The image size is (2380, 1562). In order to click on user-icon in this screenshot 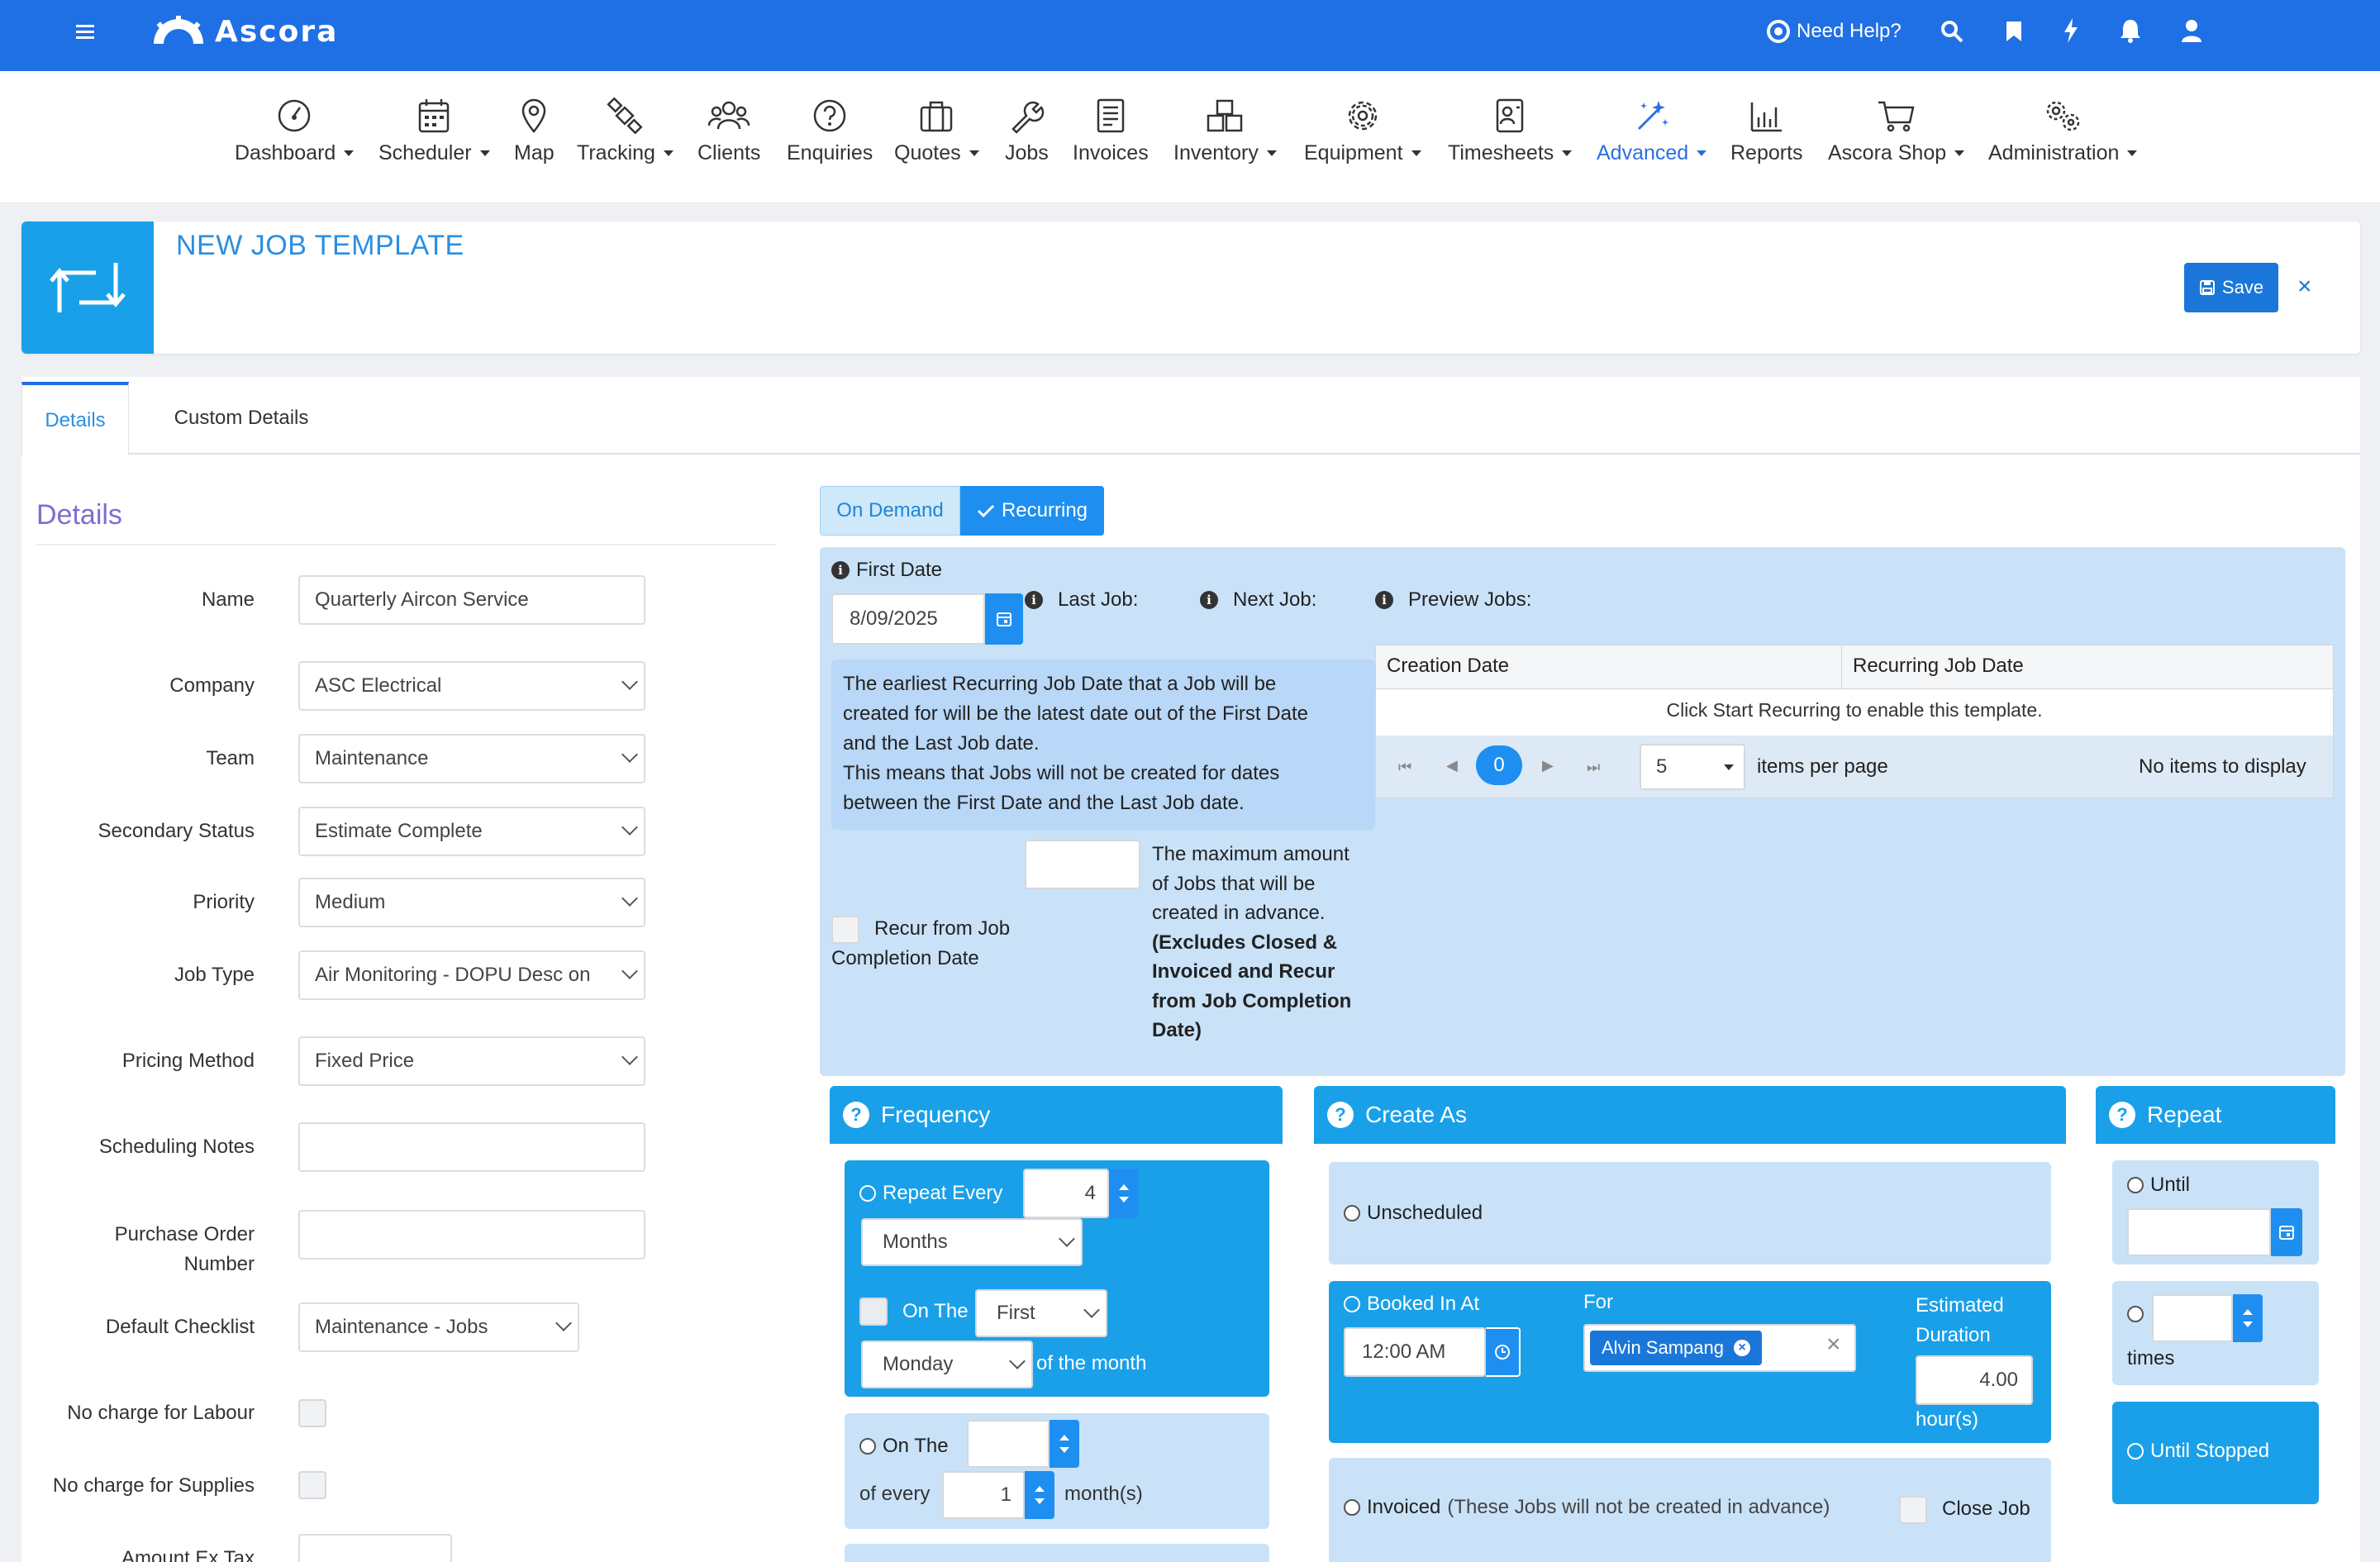, I will do `click(2191, 30)`.